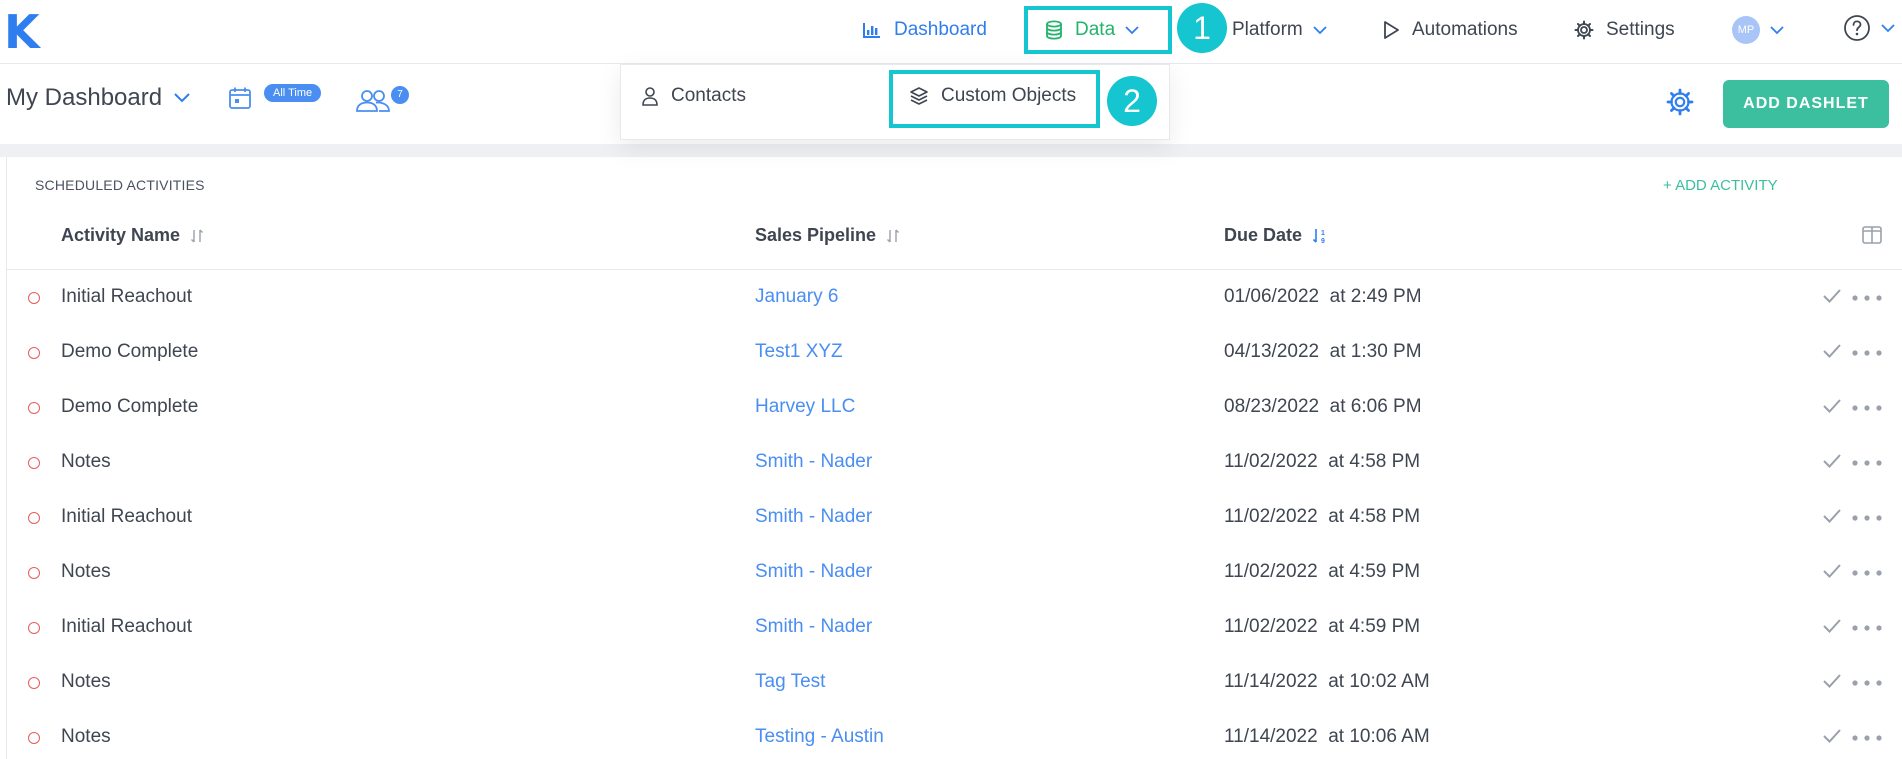 The image size is (1902, 759). I want to click on table-row: Notes Smith - Nader 11/02/2022 at 4:58 PM, so click(954, 462).